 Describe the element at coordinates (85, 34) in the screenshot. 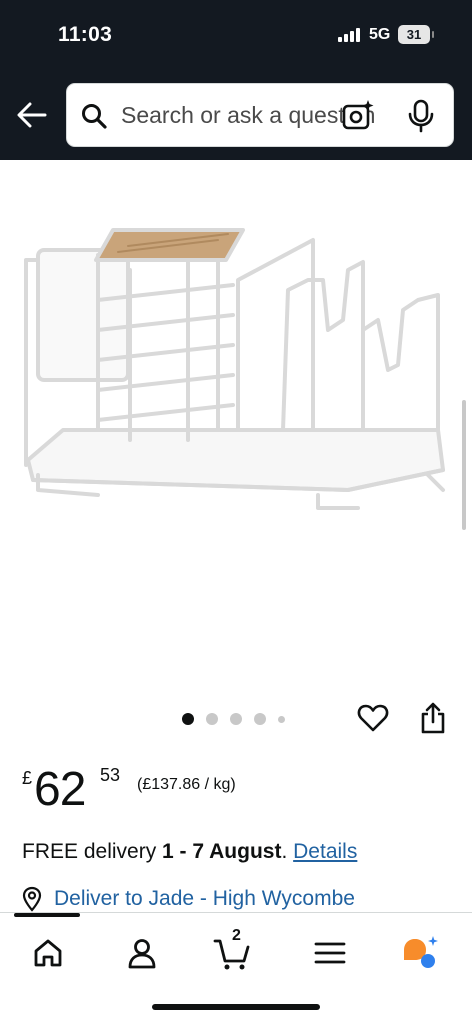

I see `status-time: 11:03` at that location.